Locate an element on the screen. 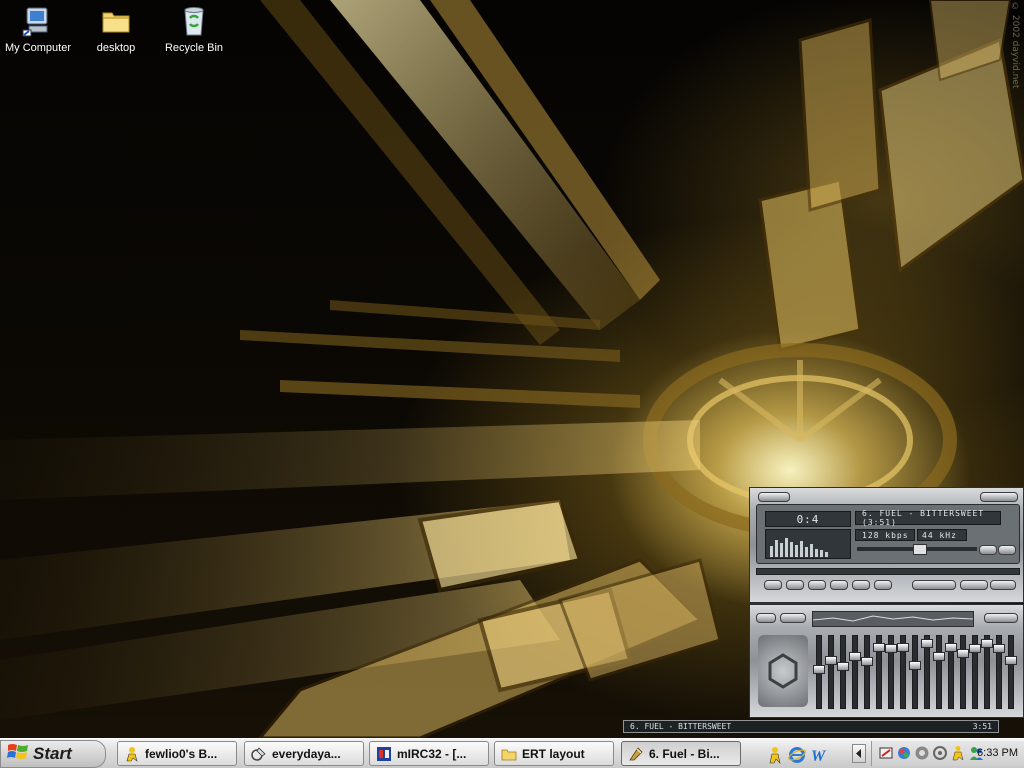 This screenshot has width=1024, height=768. winamp-volume-knob is located at coordinates (920, 549).